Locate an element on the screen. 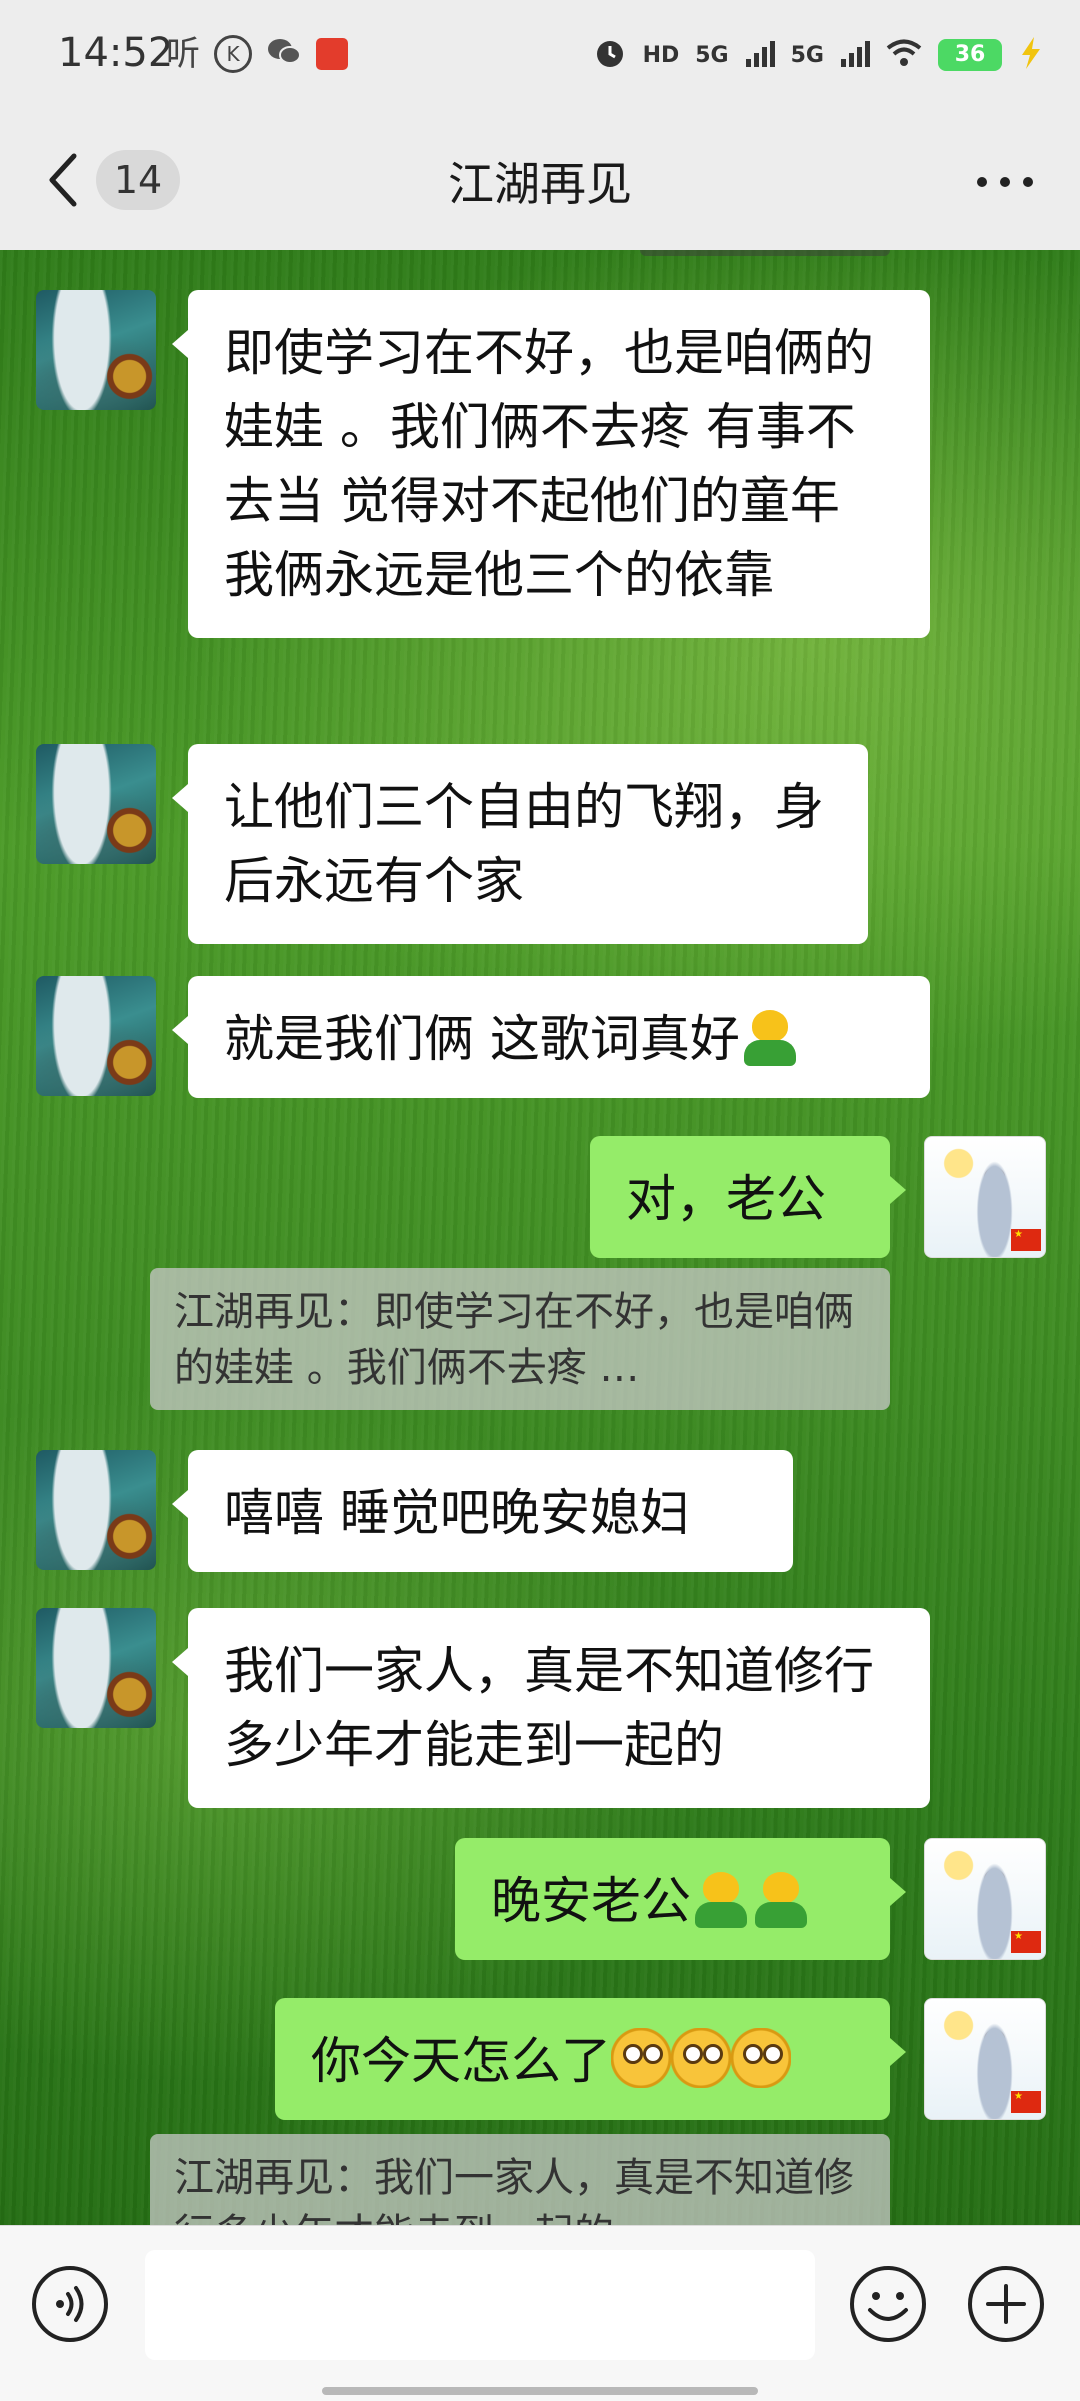 The image size is (1080, 2401). message-bubble-received: 就是我们俩 这歌词真好 is located at coordinates (551, 1037).